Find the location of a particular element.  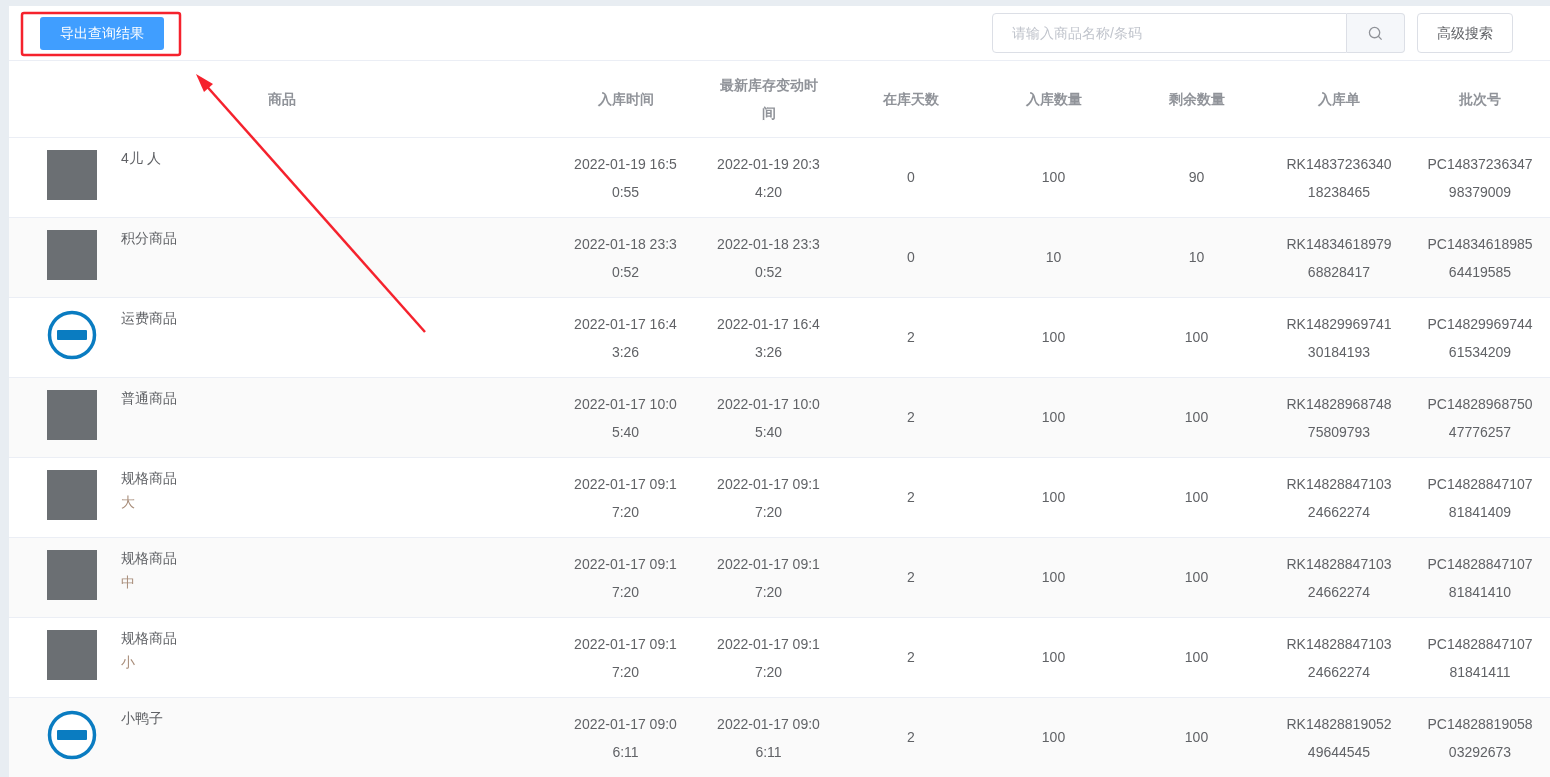

table-cell-text: PC1482884710781841409 is located at coordinates (1480, 498).